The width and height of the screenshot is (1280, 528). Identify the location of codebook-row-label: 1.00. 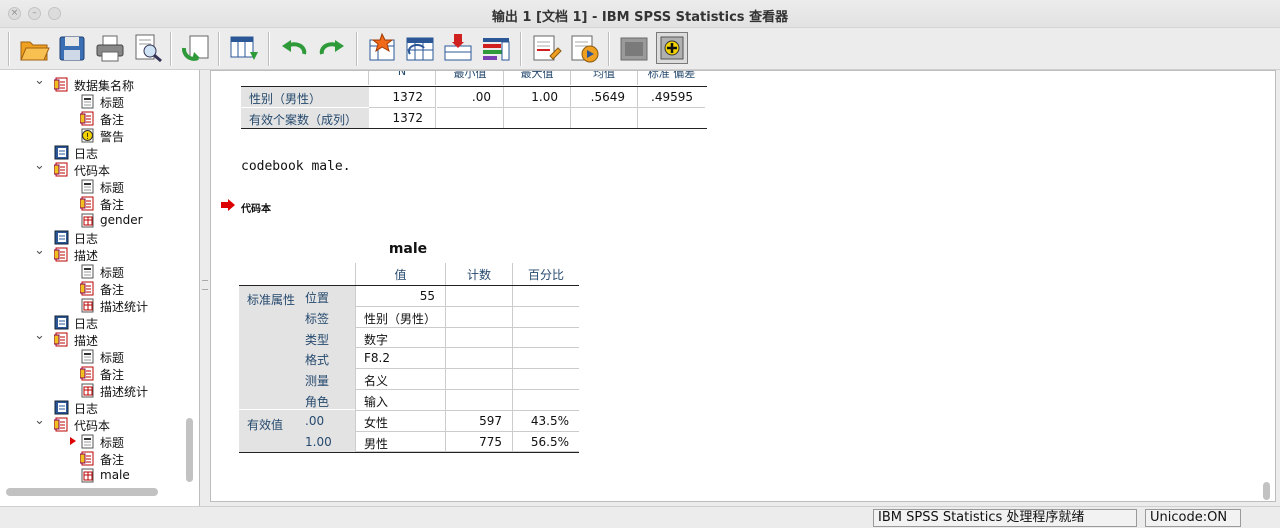
(318, 441).